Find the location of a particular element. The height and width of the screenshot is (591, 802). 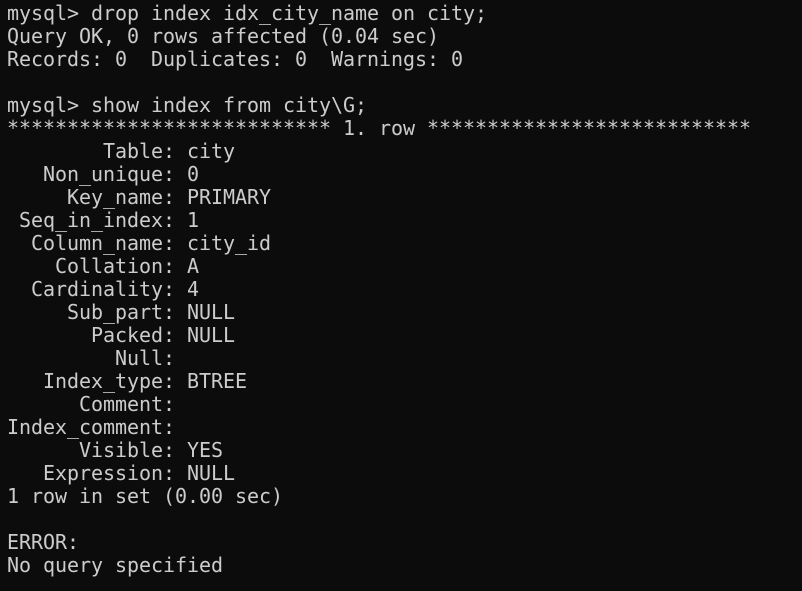

field-null: Null: is located at coordinates (97, 358).